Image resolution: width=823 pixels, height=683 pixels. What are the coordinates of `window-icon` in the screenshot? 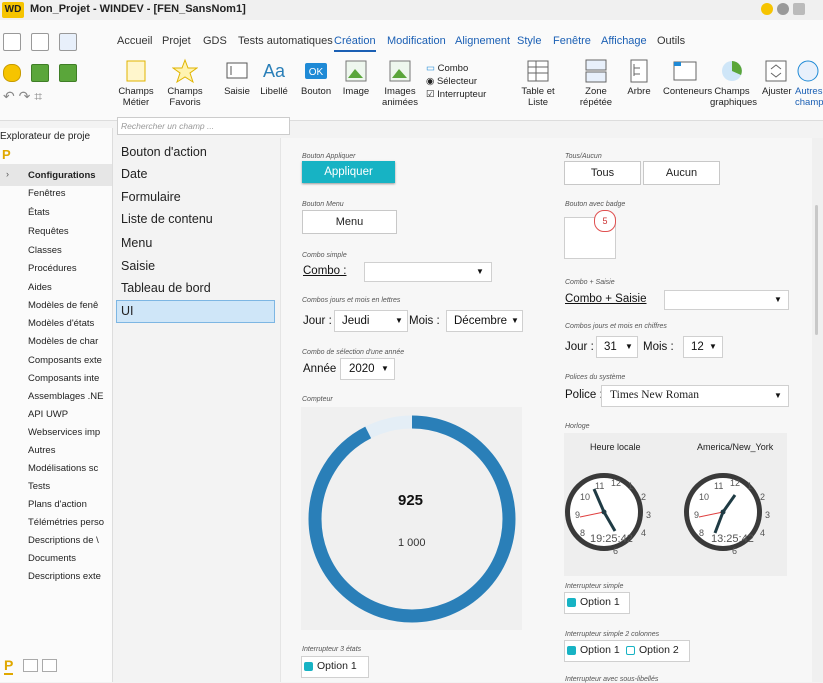 It's located at (799, 9).